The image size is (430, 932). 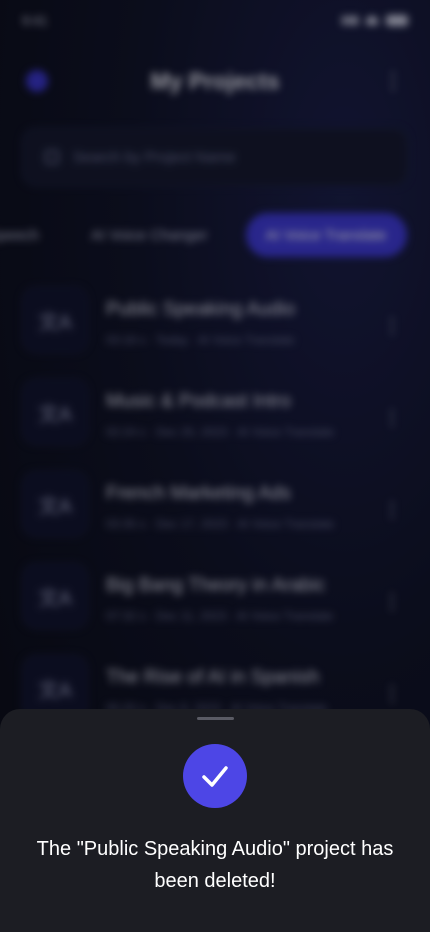 I want to click on check-icon, so click(x=215, y=776).